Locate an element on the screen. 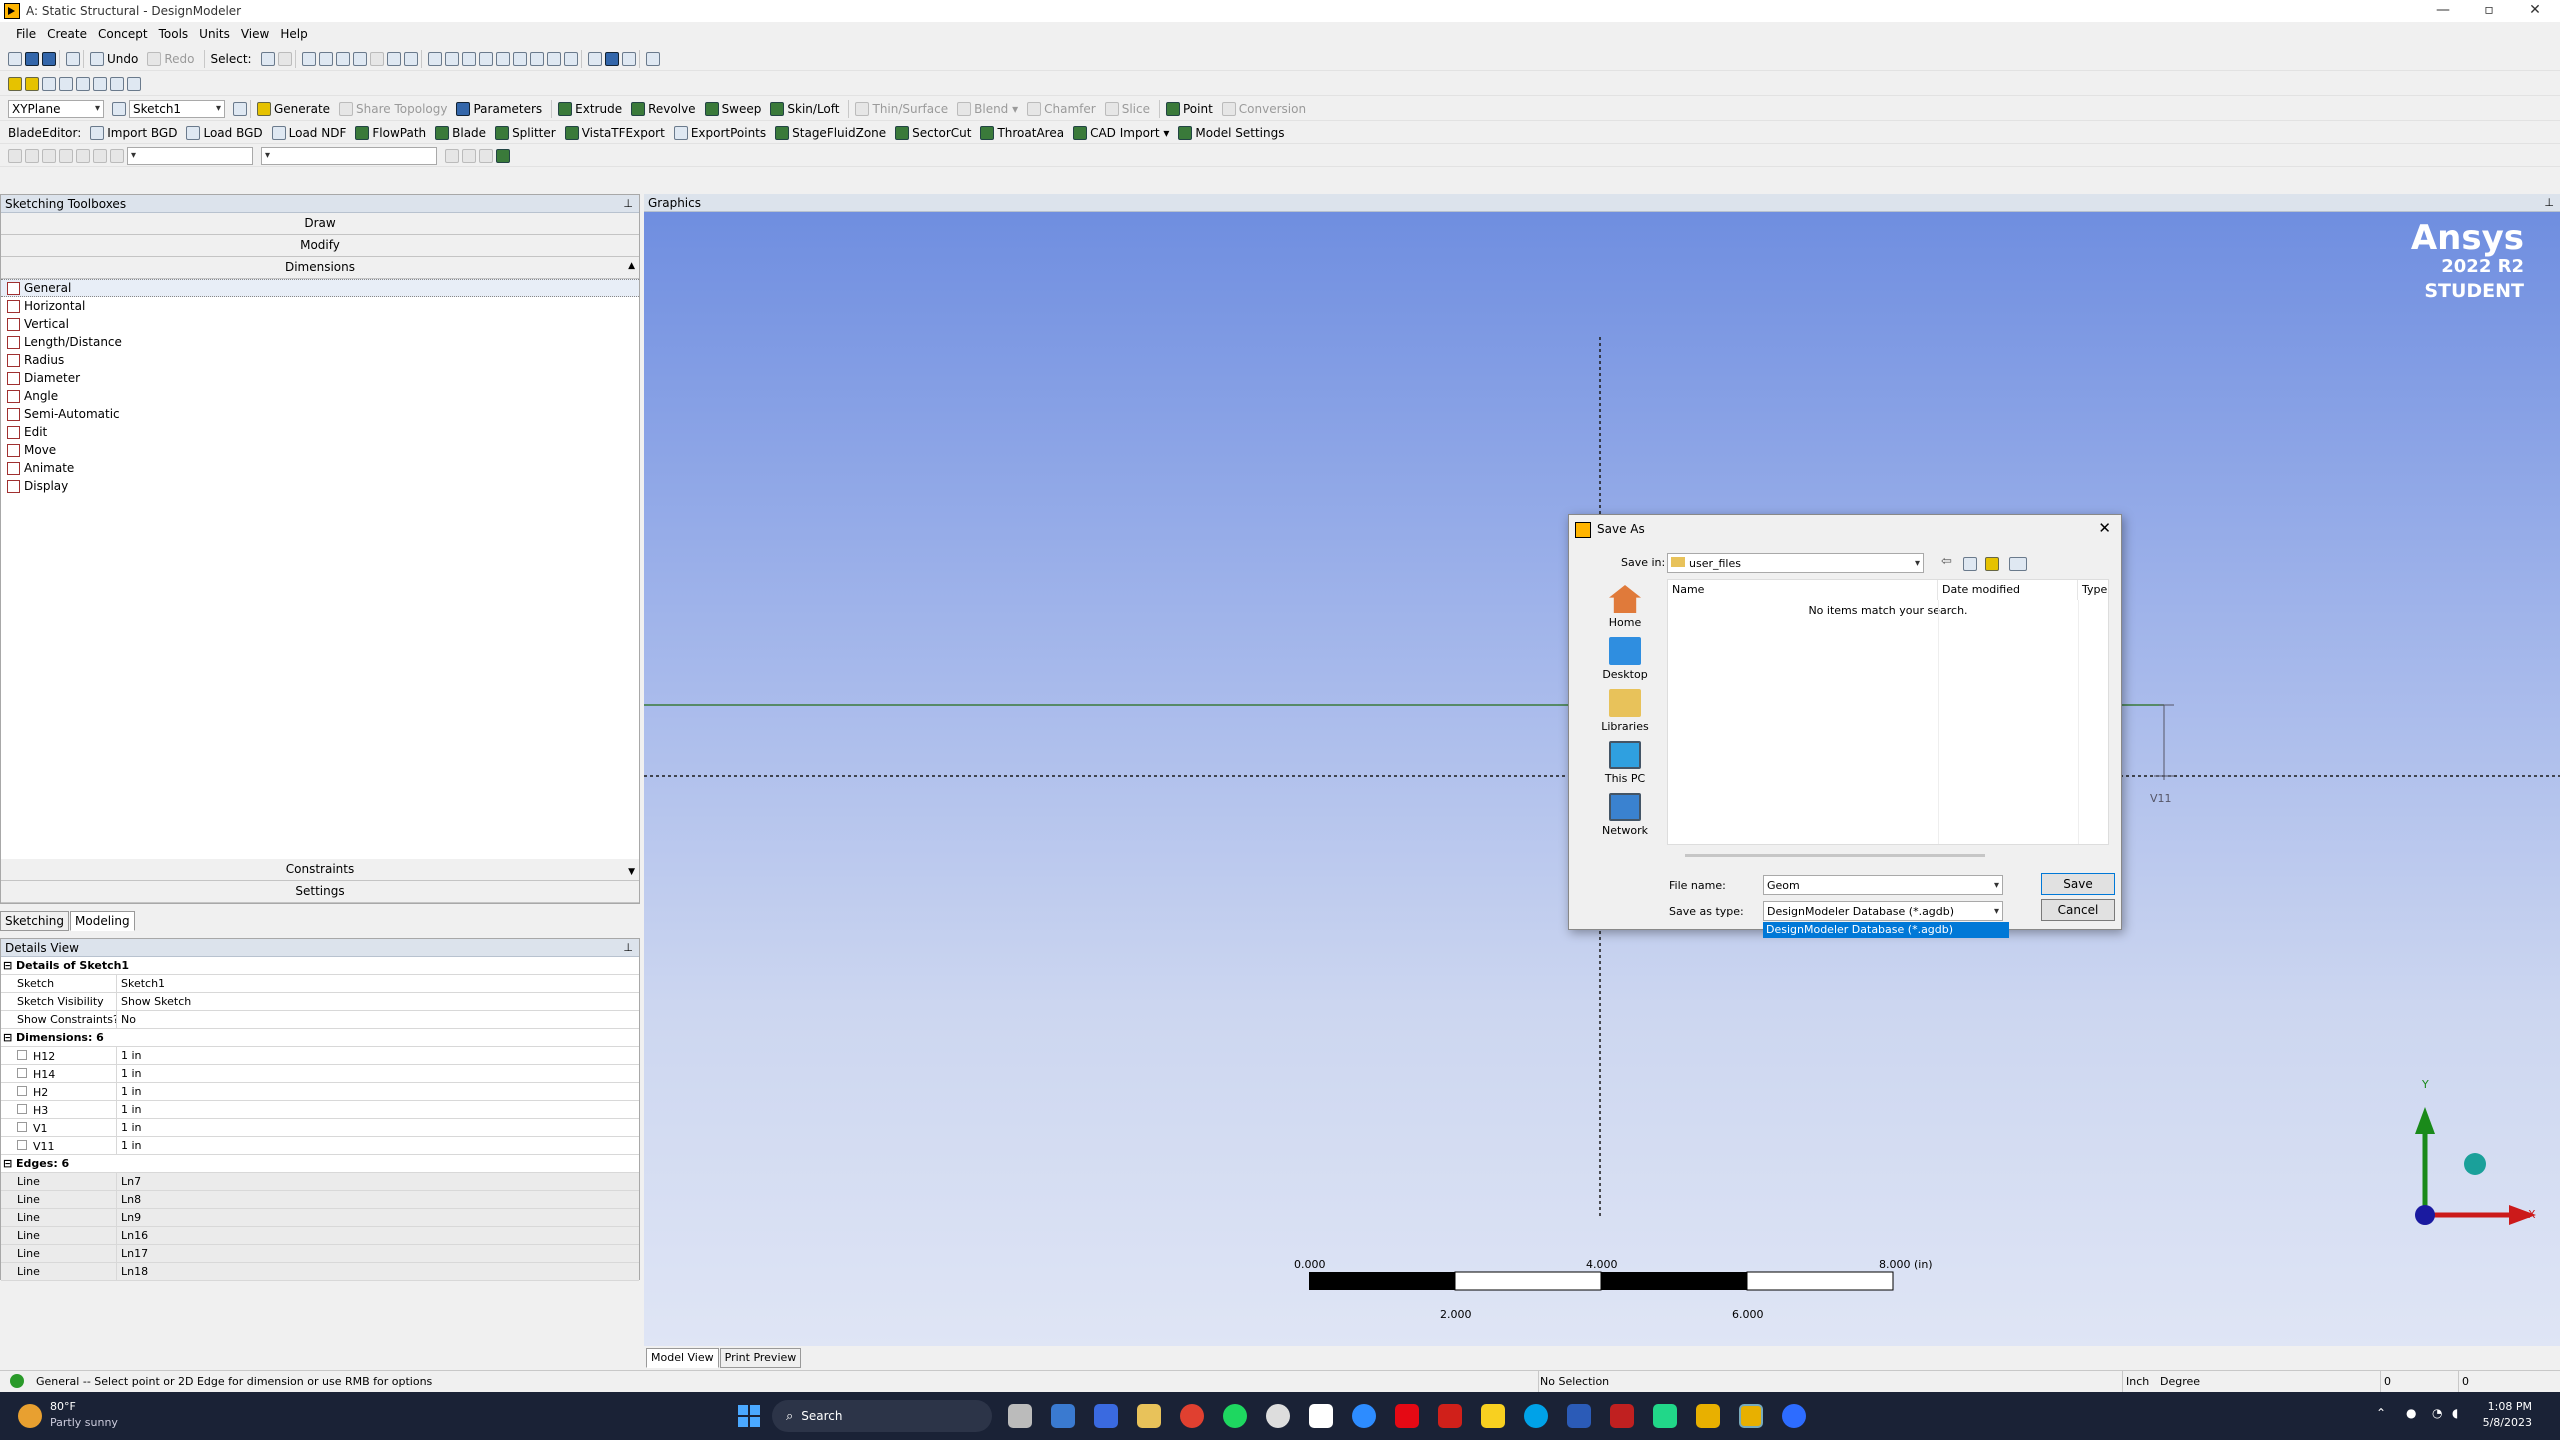 Image resolution: width=2560 pixels, height=1440 pixels. share-topology-button: Share Topology is located at coordinates (393, 109).